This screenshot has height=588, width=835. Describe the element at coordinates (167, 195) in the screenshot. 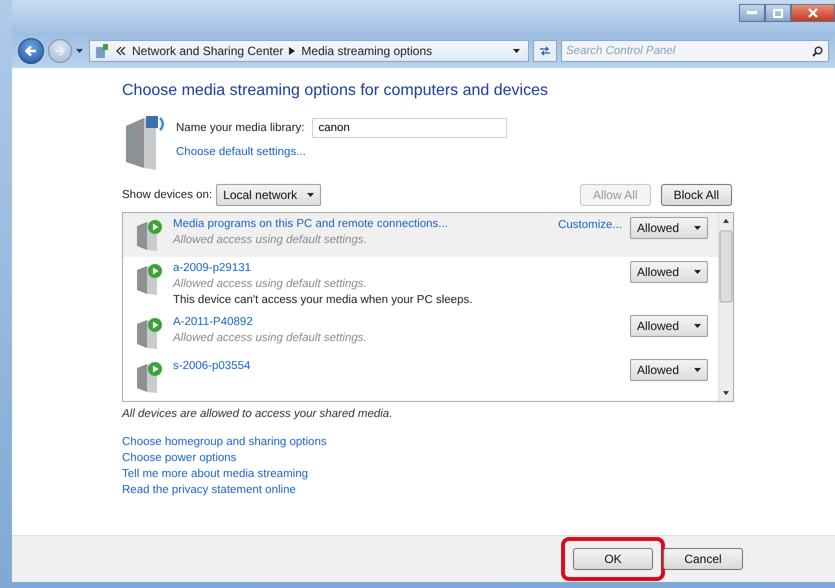

I see `show-devices-label: Show devices on:` at that location.